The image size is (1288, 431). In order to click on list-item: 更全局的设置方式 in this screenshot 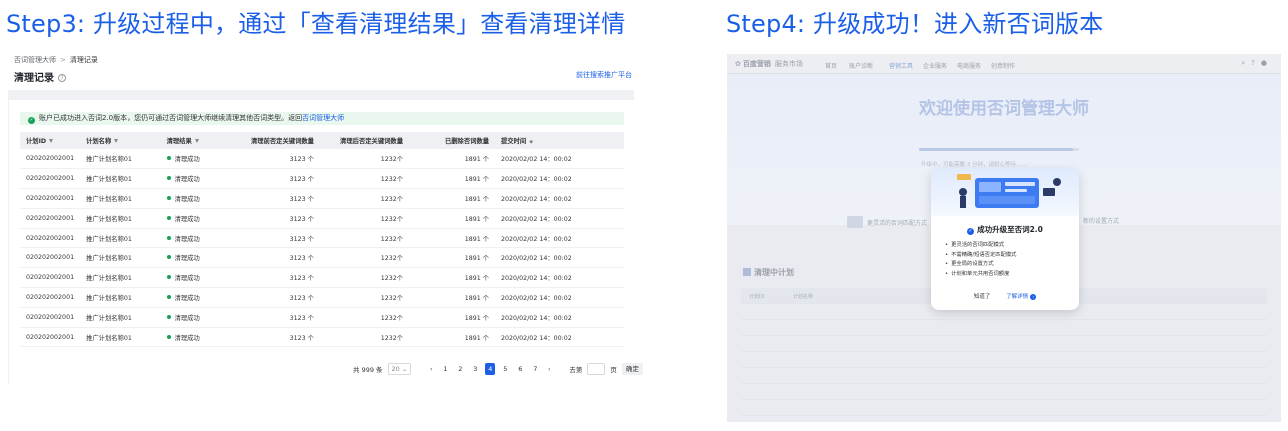, I will do `click(980, 264)`.